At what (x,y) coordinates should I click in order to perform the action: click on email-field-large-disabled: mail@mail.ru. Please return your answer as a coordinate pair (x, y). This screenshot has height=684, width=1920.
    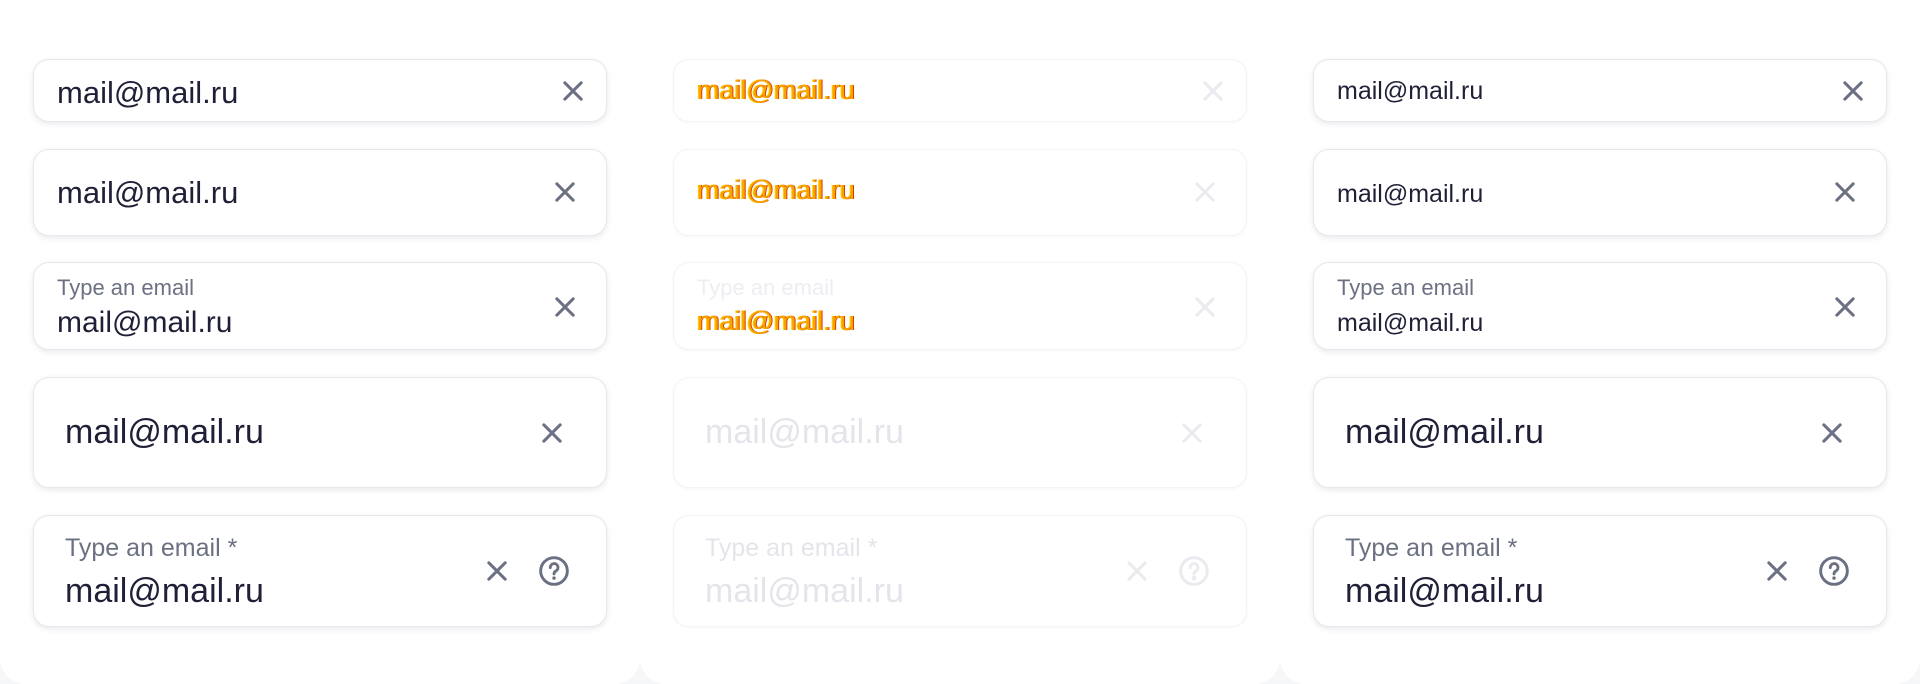
    Looking at the image, I should click on (960, 432).